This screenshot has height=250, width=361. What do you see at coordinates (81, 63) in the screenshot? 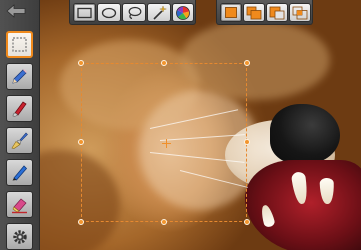
I see `selection-handle-top-left` at bounding box center [81, 63].